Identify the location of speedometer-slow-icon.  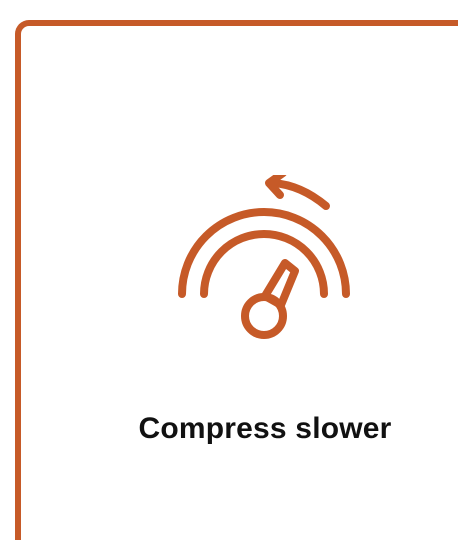
(264, 257).